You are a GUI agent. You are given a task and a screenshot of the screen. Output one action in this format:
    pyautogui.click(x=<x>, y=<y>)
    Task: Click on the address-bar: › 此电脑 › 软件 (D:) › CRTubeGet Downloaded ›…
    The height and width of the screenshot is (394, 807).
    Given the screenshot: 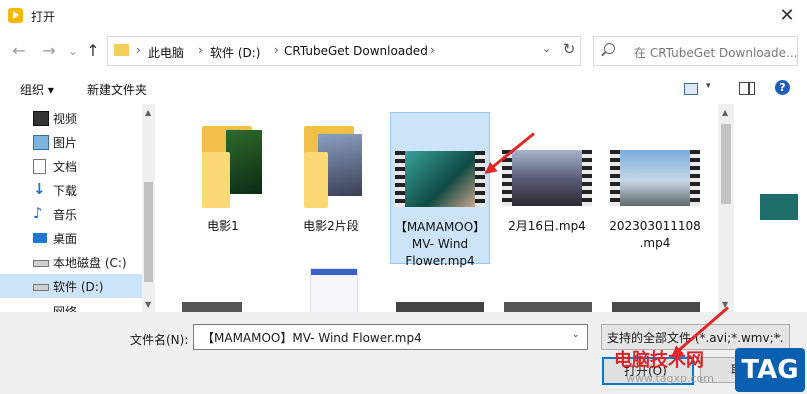 What is the action you would take?
    pyautogui.click(x=344, y=51)
    